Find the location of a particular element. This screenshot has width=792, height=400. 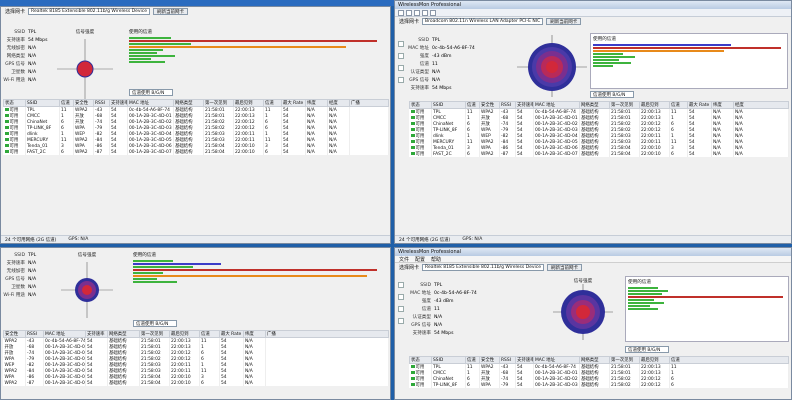

cell: -79 is located at coordinates (507, 385).